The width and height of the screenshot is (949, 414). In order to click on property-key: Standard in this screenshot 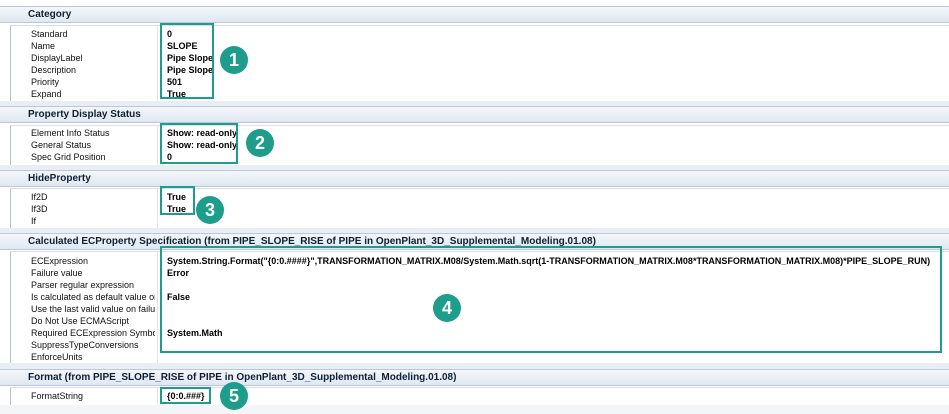, I will do `click(49, 34)`.